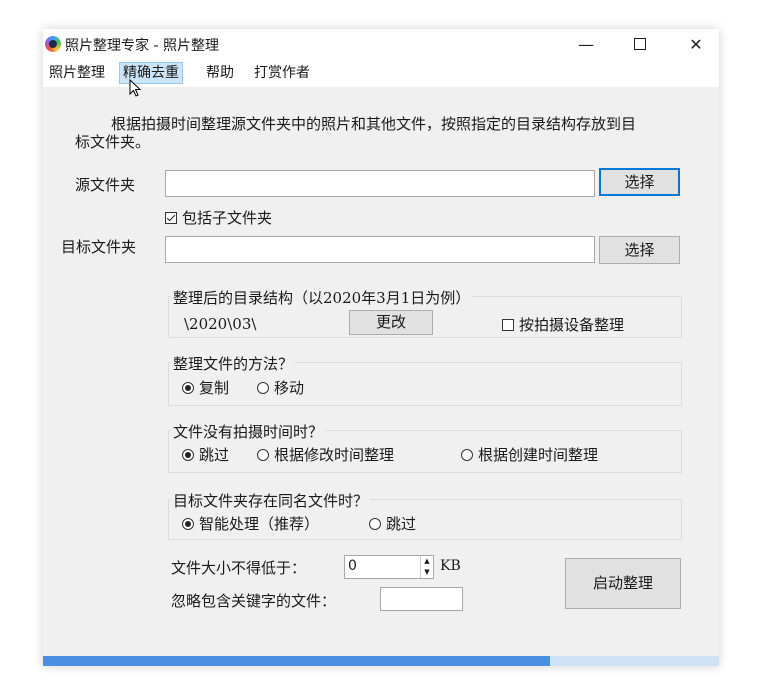  I want to click on ignore-keyword-label: 忽略包含关键字的文件：, so click(254, 601).